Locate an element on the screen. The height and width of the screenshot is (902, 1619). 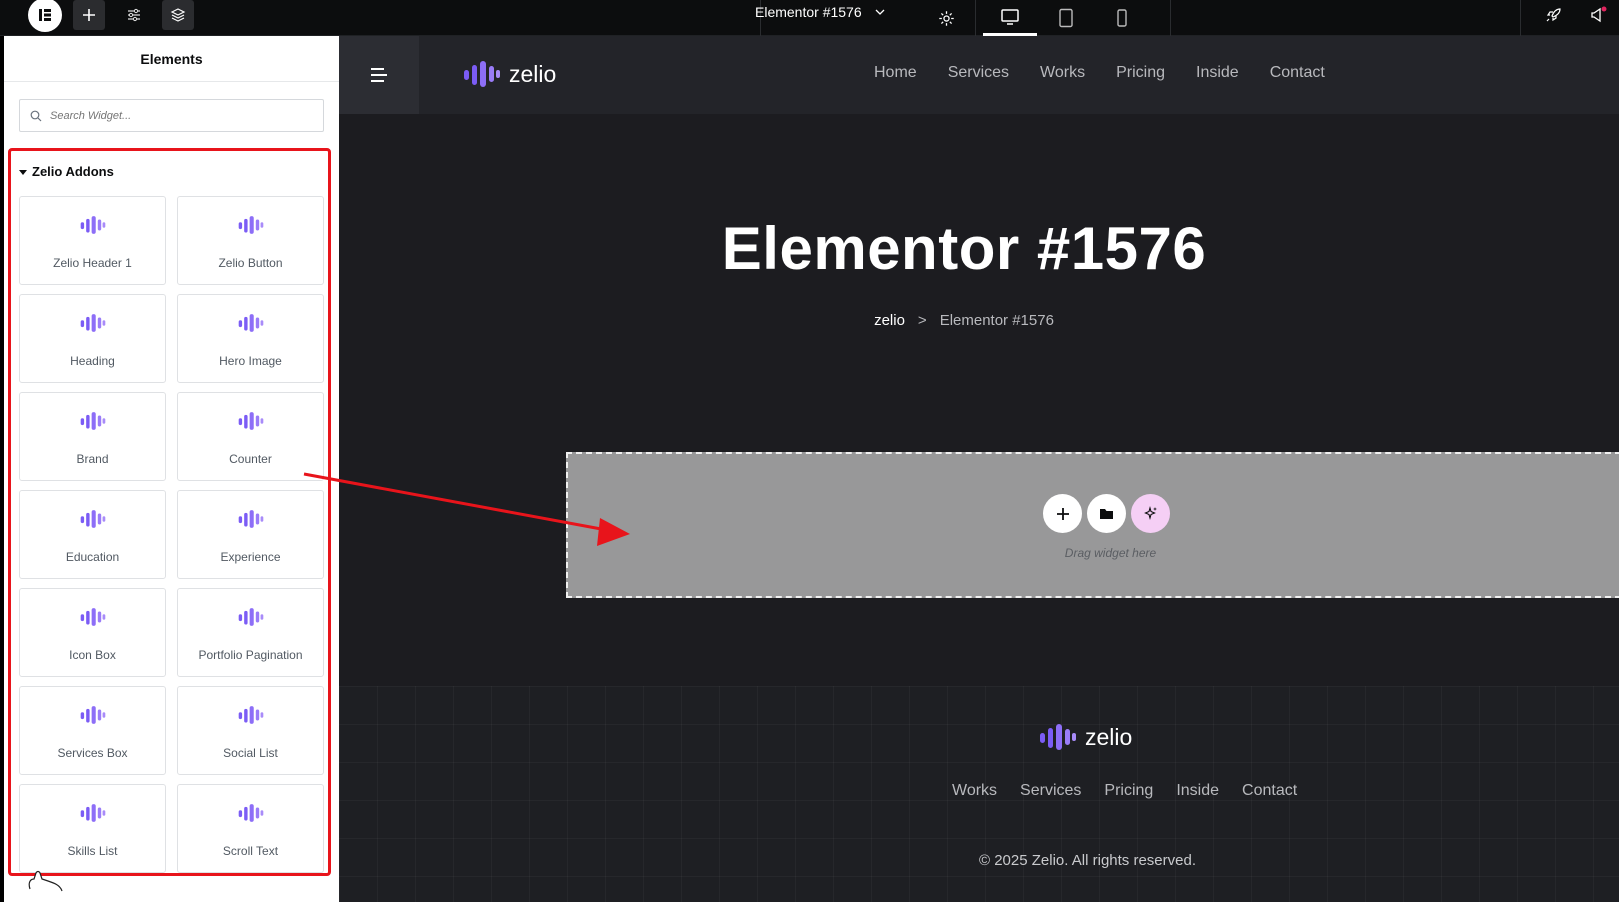
site-logo: zelio is located at coordinates (509, 74).